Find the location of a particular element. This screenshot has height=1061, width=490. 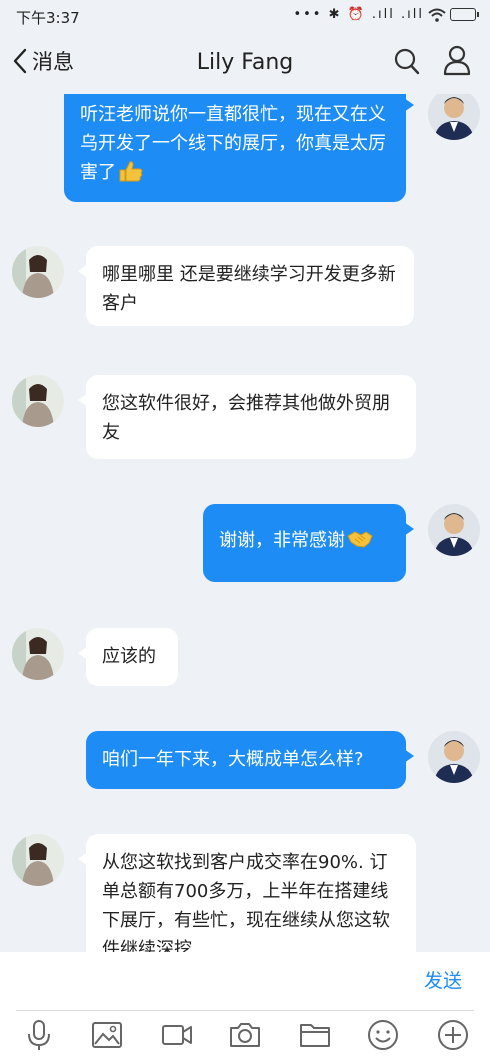

message-input is located at coordinates (213, 983).